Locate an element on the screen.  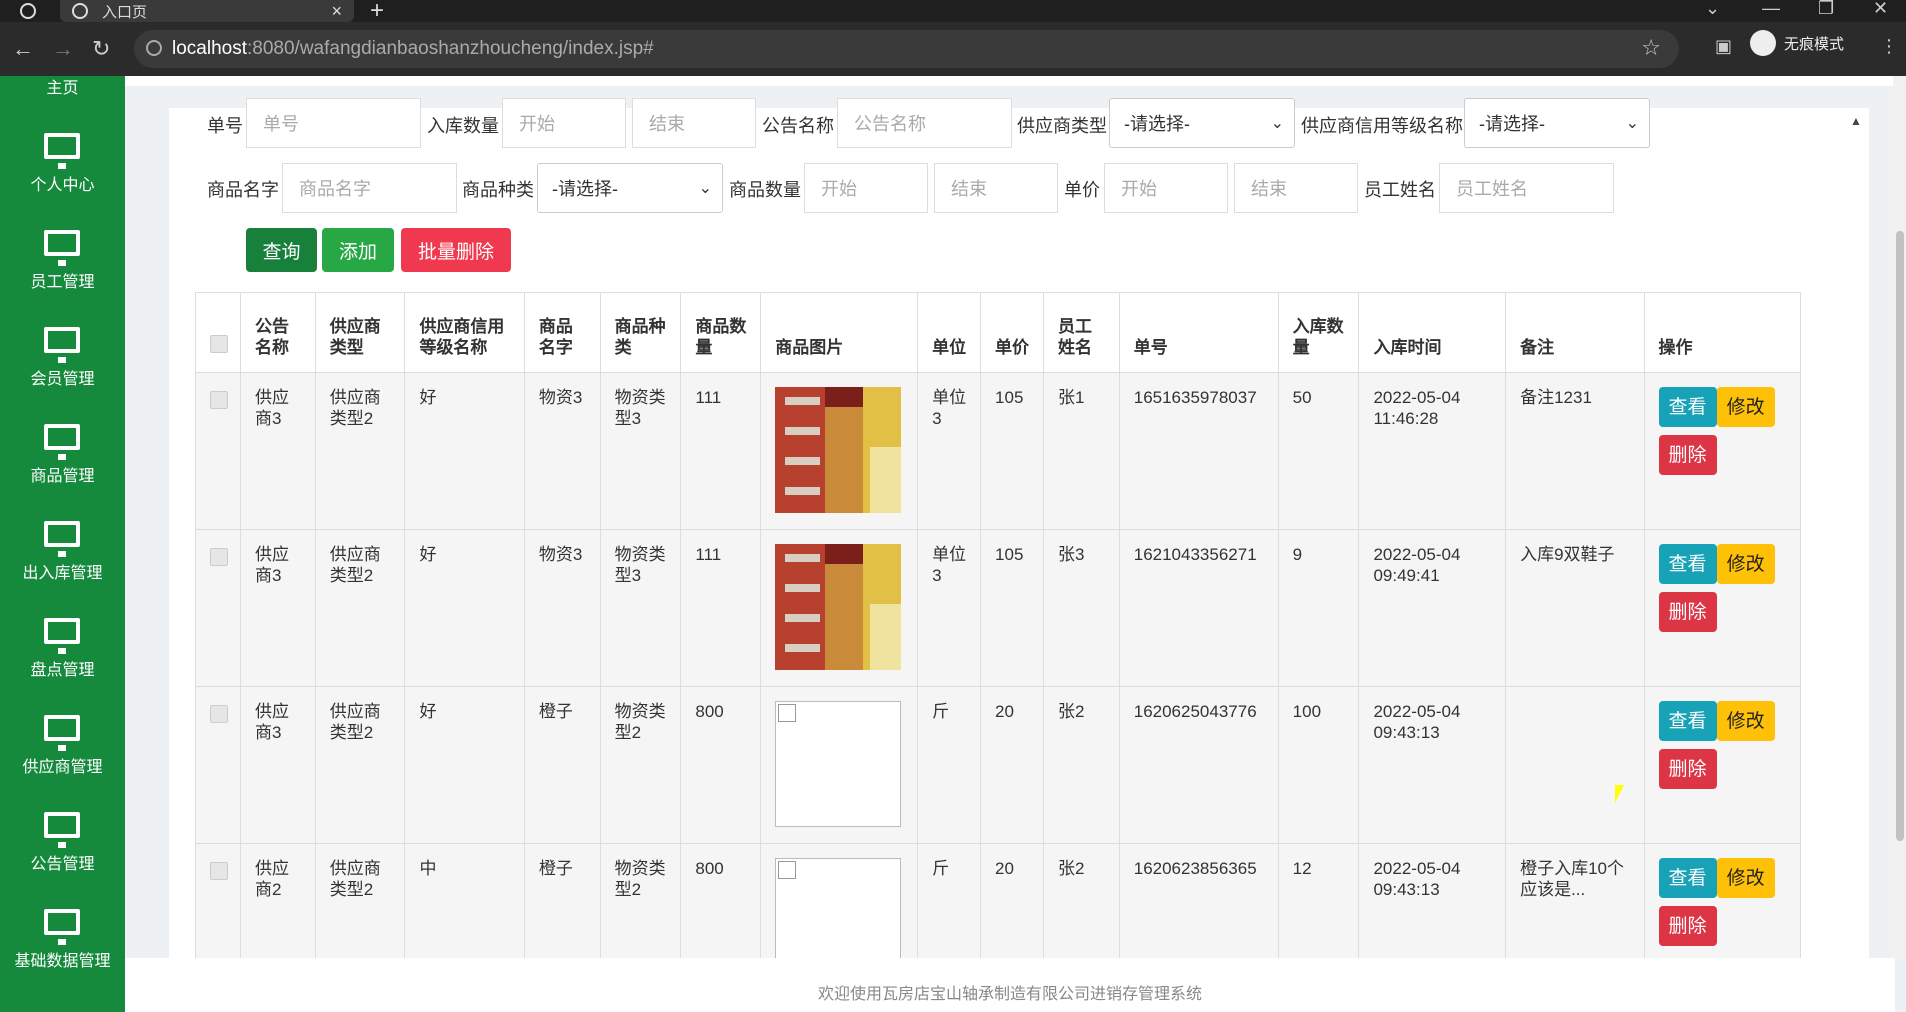
notice-name-input: 公告名称 is located at coordinates (924, 123).